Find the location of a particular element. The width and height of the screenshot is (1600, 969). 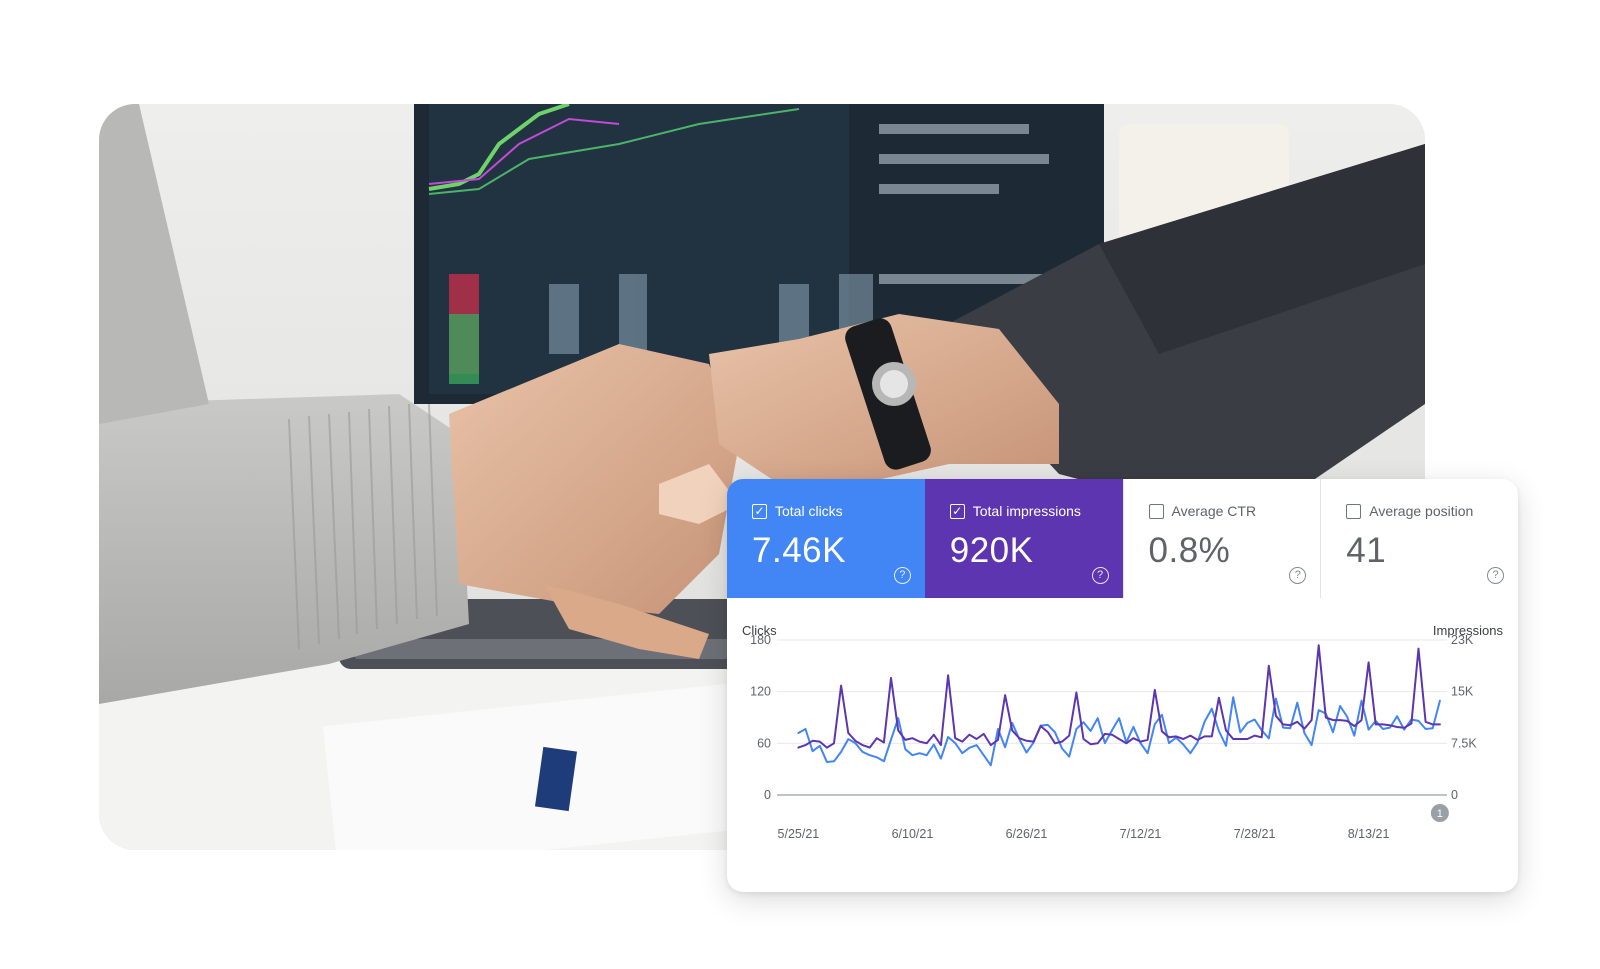

series-line-clicks is located at coordinates (1119, 696).